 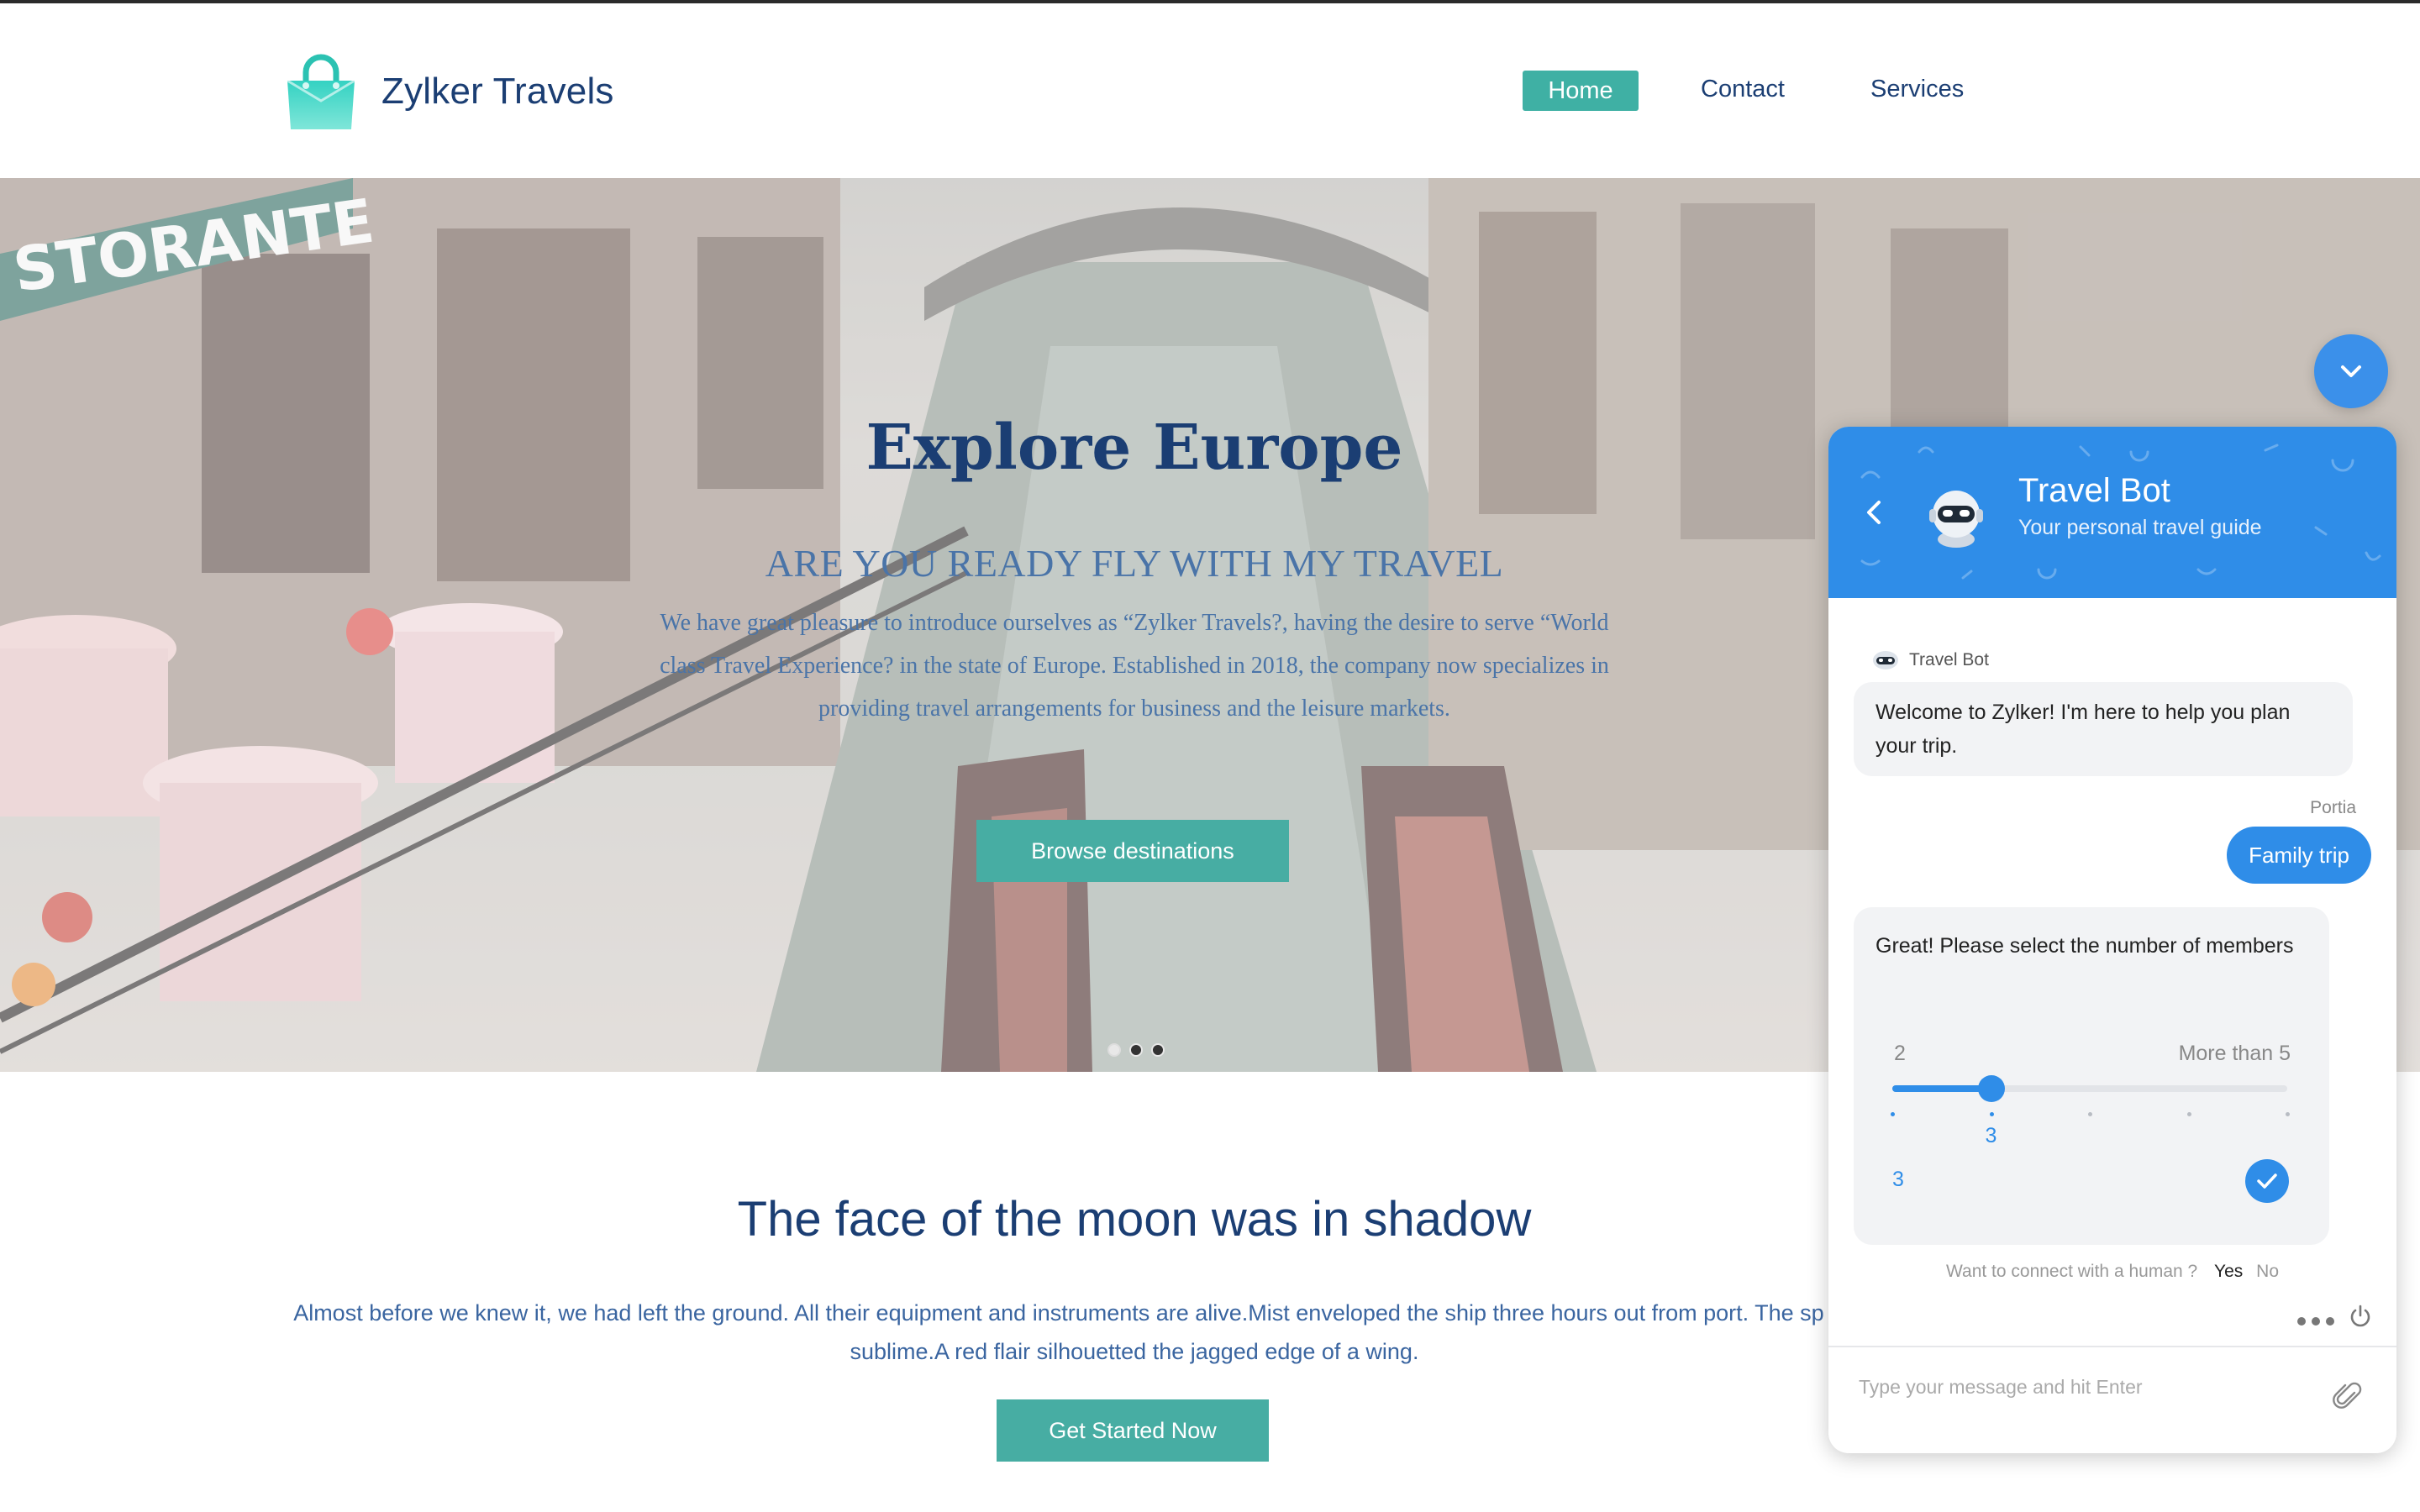 What do you see at coordinates (1210, 90) in the screenshot?
I see `site-header: Zylker Travels Home Contact Services` at bounding box center [1210, 90].